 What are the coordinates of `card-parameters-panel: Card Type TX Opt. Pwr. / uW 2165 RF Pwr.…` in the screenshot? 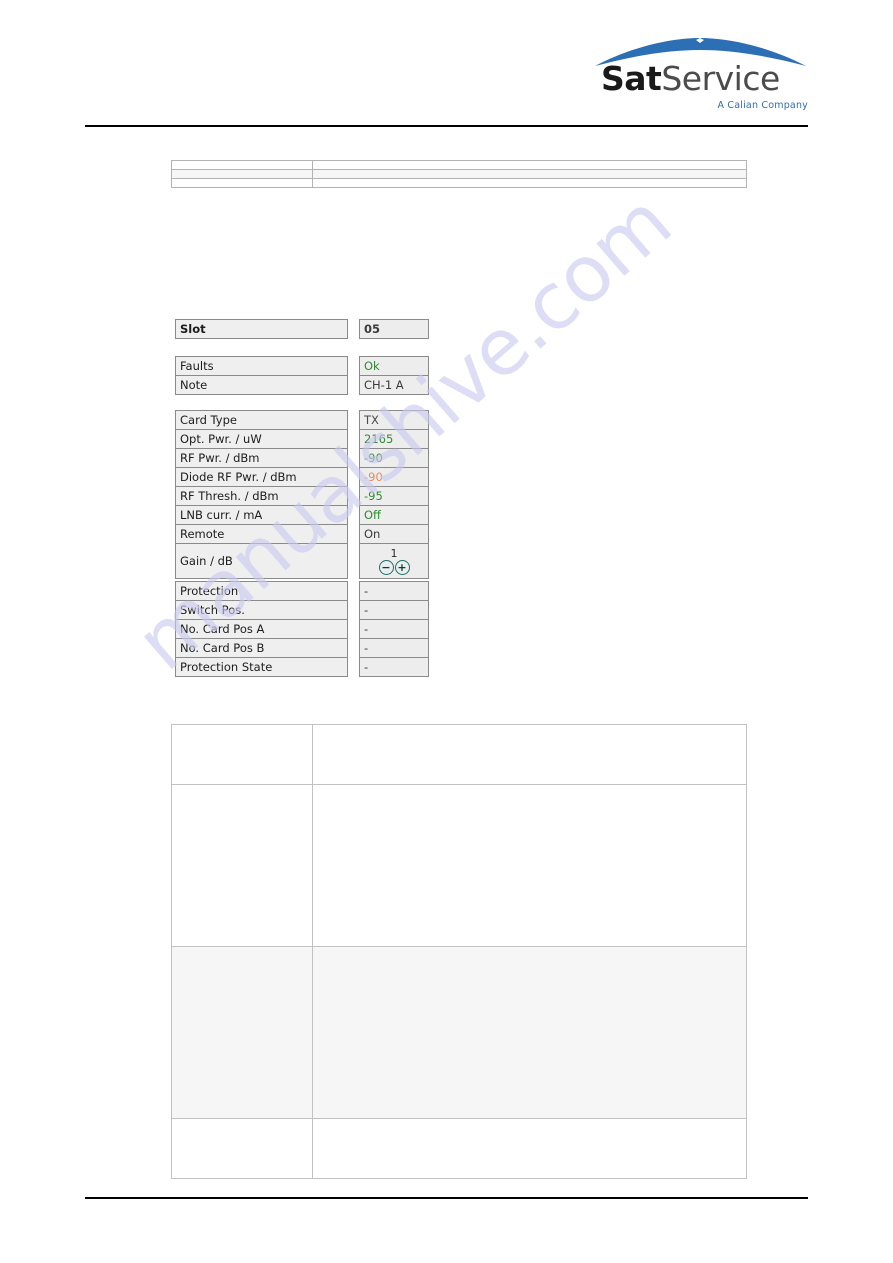 It's located at (302, 494).